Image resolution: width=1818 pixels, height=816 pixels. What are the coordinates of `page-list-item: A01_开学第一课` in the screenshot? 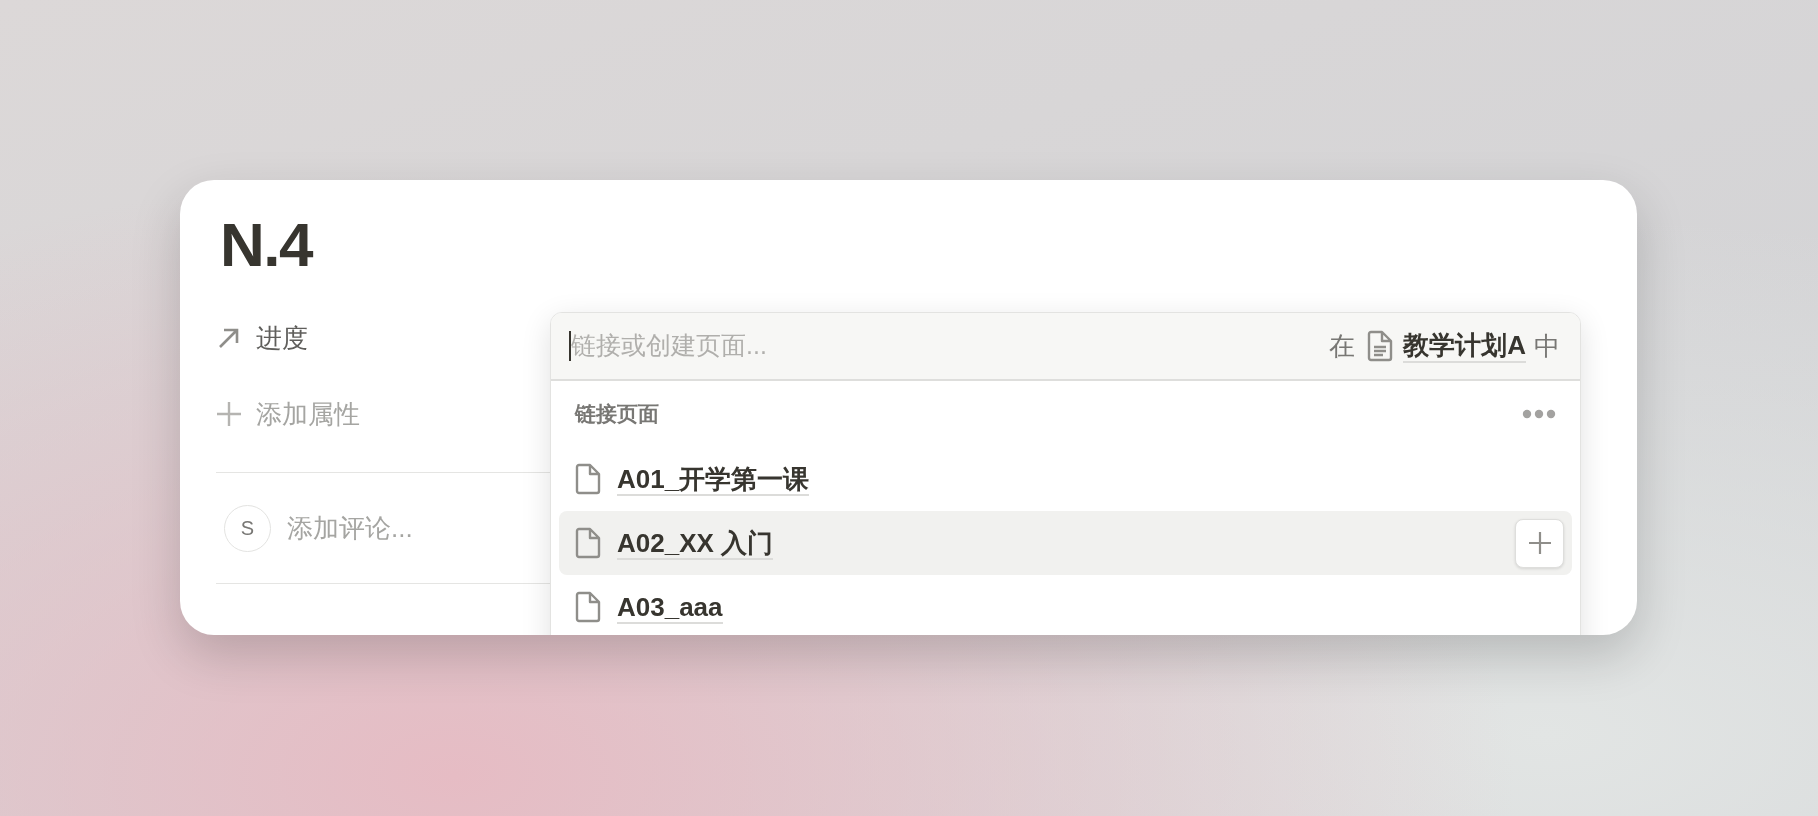 It's located at (1065, 479).